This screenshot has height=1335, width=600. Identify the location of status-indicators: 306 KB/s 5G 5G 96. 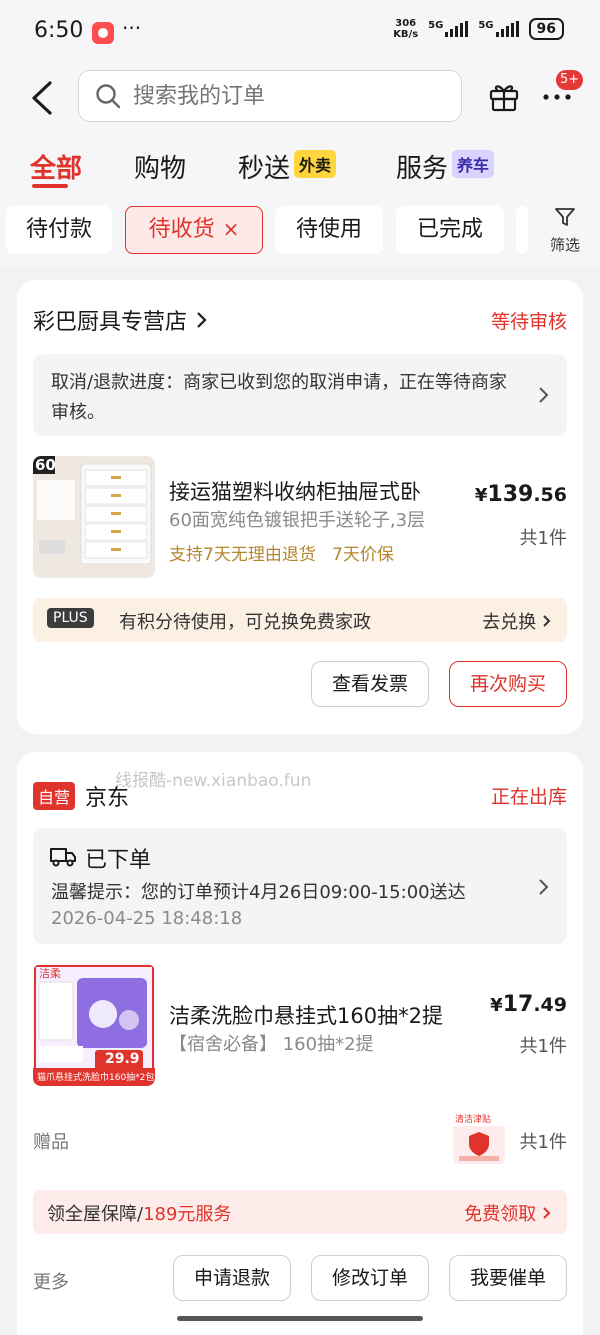
(478, 29).